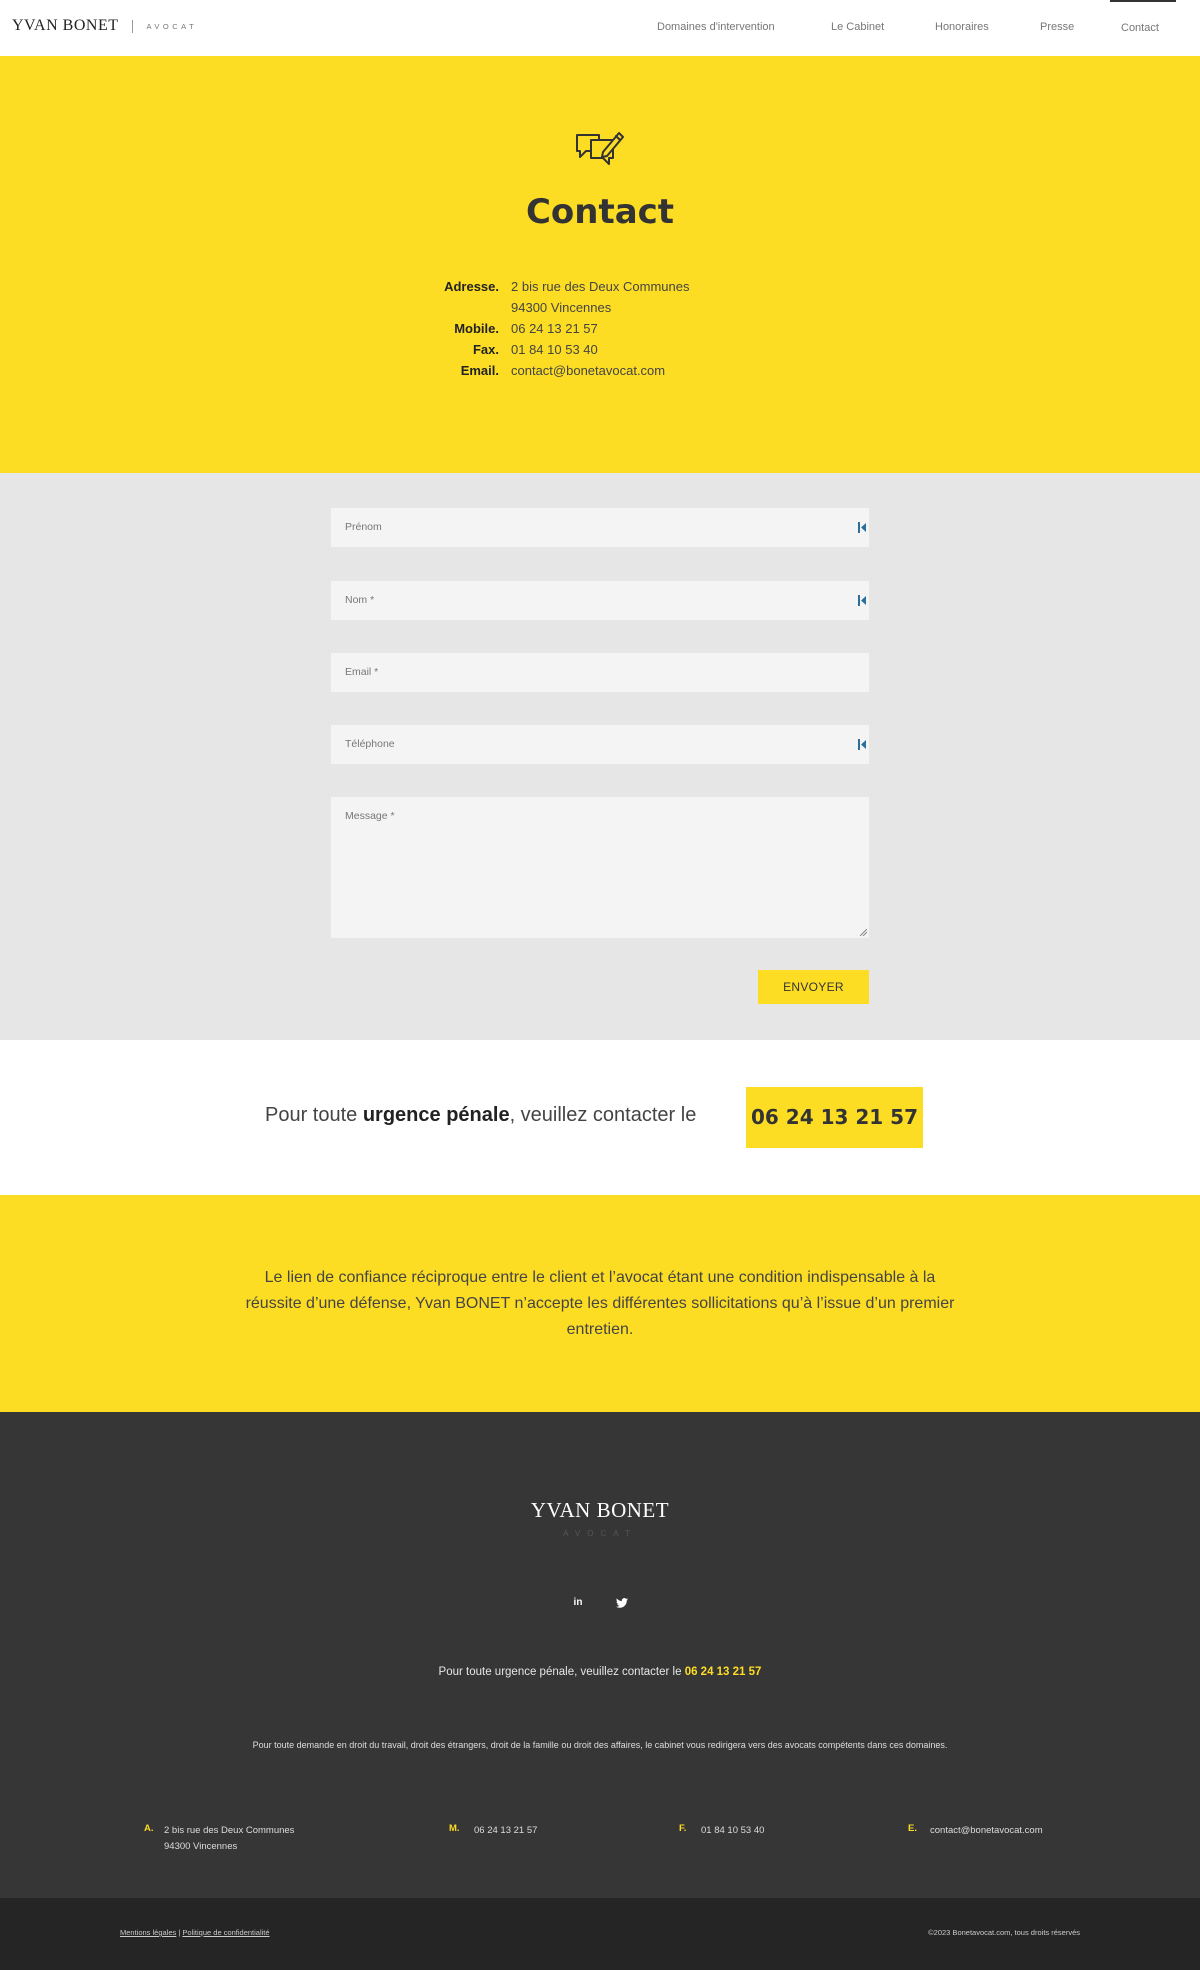  What do you see at coordinates (370, 816) in the screenshot?
I see `message-placeholder: Message *` at bounding box center [370, 816].